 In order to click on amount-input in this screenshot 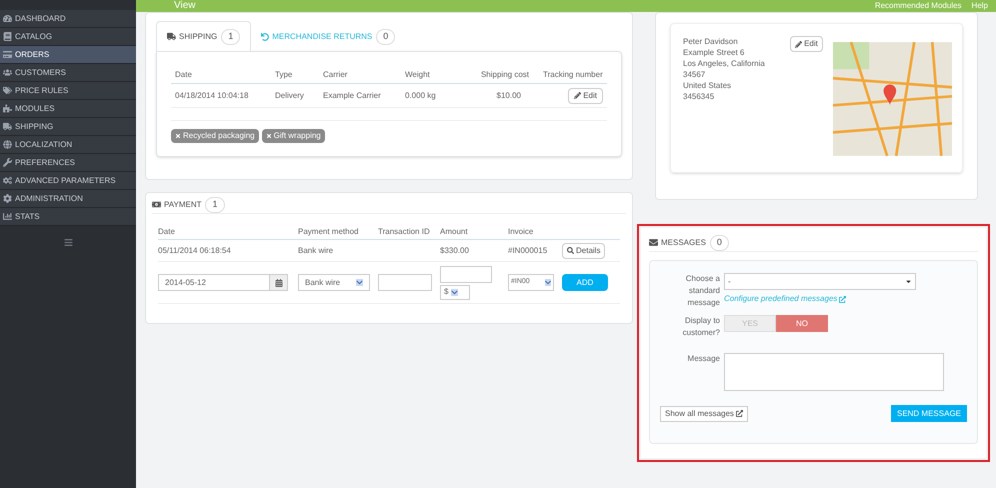, I will do `click(466, 274)`.